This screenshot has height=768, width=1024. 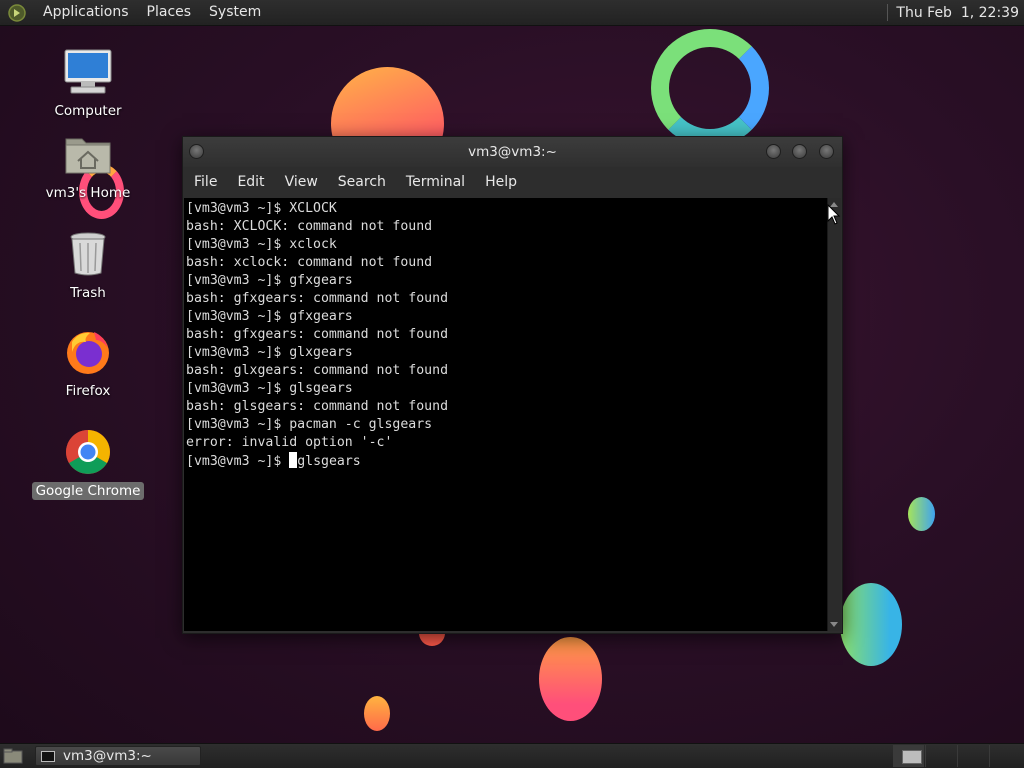 What do you see at coordinates (88, 452) in the screenshot?
I see `chrome-icon` at bounding box center [88, 452].